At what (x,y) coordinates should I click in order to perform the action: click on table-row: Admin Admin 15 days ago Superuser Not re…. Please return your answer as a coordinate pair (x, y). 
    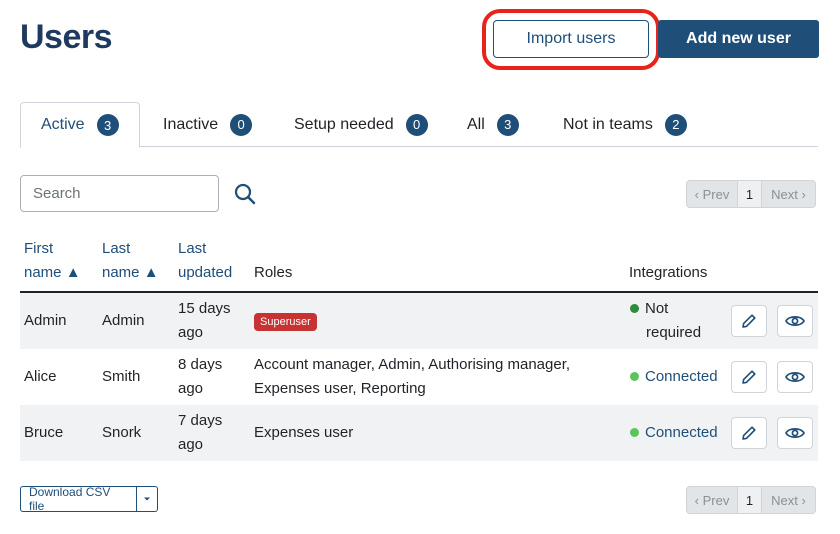
    Looking at the image, I should click on (419, 321).